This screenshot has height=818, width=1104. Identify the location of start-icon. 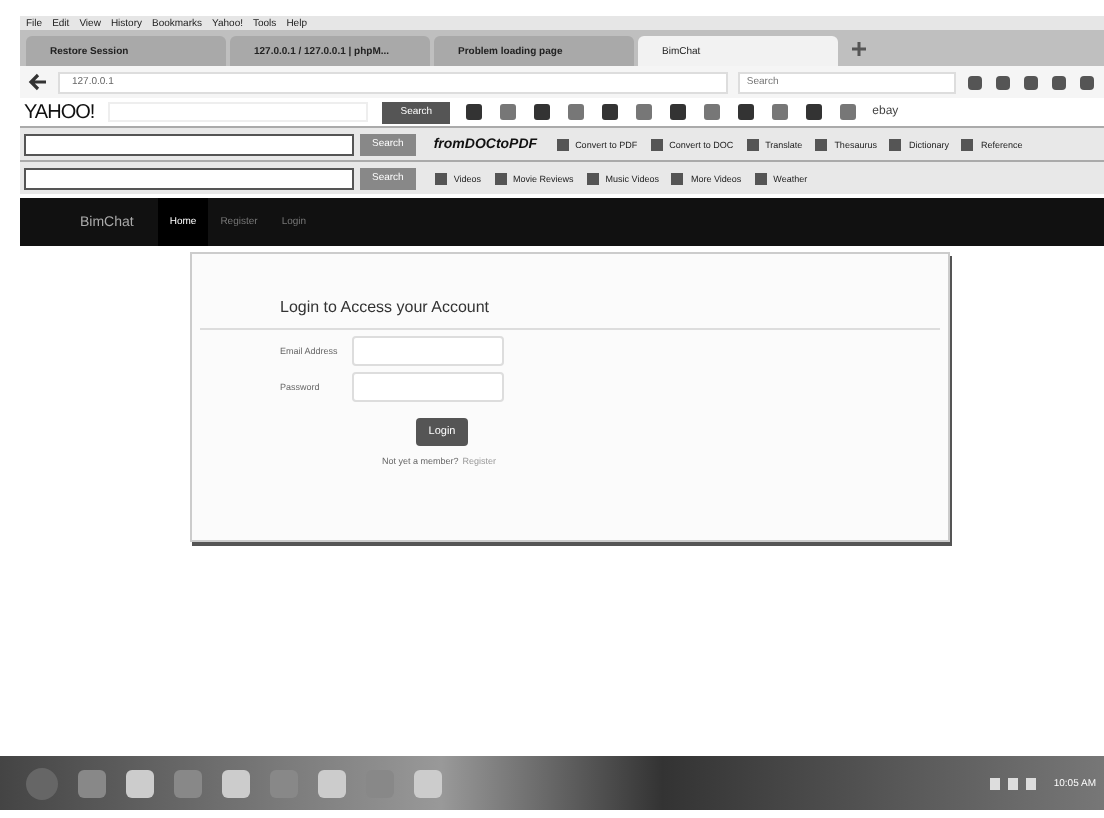
(42, 783).